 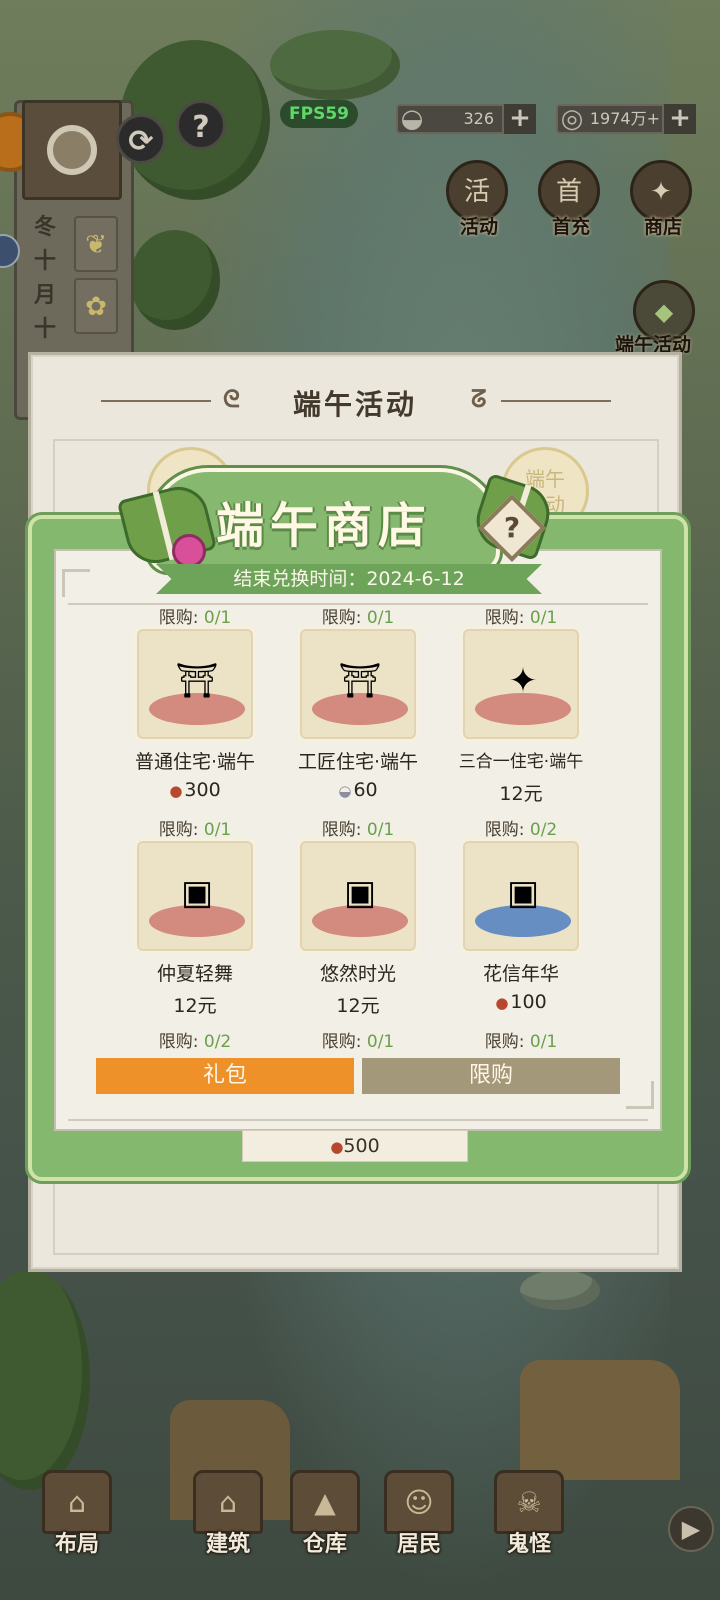 What do you see at coordinates (44, 227) in the screenshot?
I see `season-char: 冬` at bounding box center [44, 227].